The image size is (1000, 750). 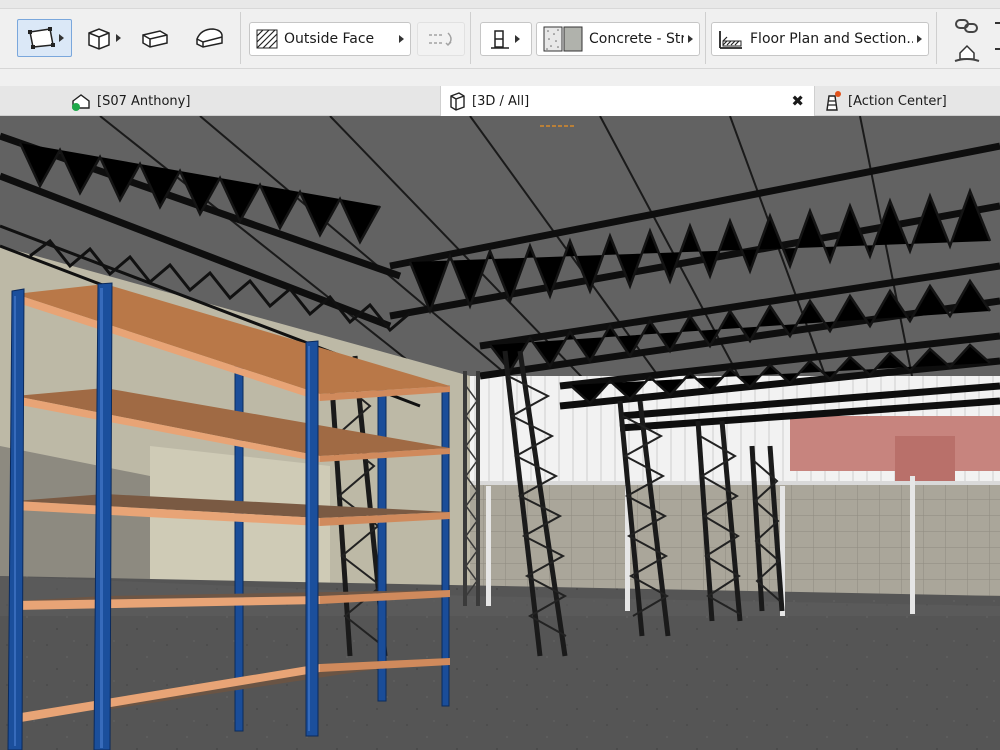 I want to click on slab-button, so click(x=155, y=38).